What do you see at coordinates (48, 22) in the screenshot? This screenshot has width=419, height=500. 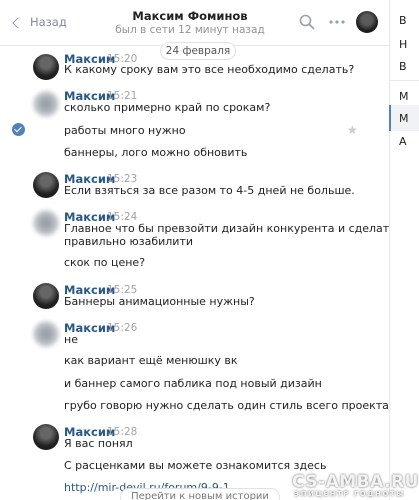 I see `back-label: Назад` at bounding box center [48, 22].